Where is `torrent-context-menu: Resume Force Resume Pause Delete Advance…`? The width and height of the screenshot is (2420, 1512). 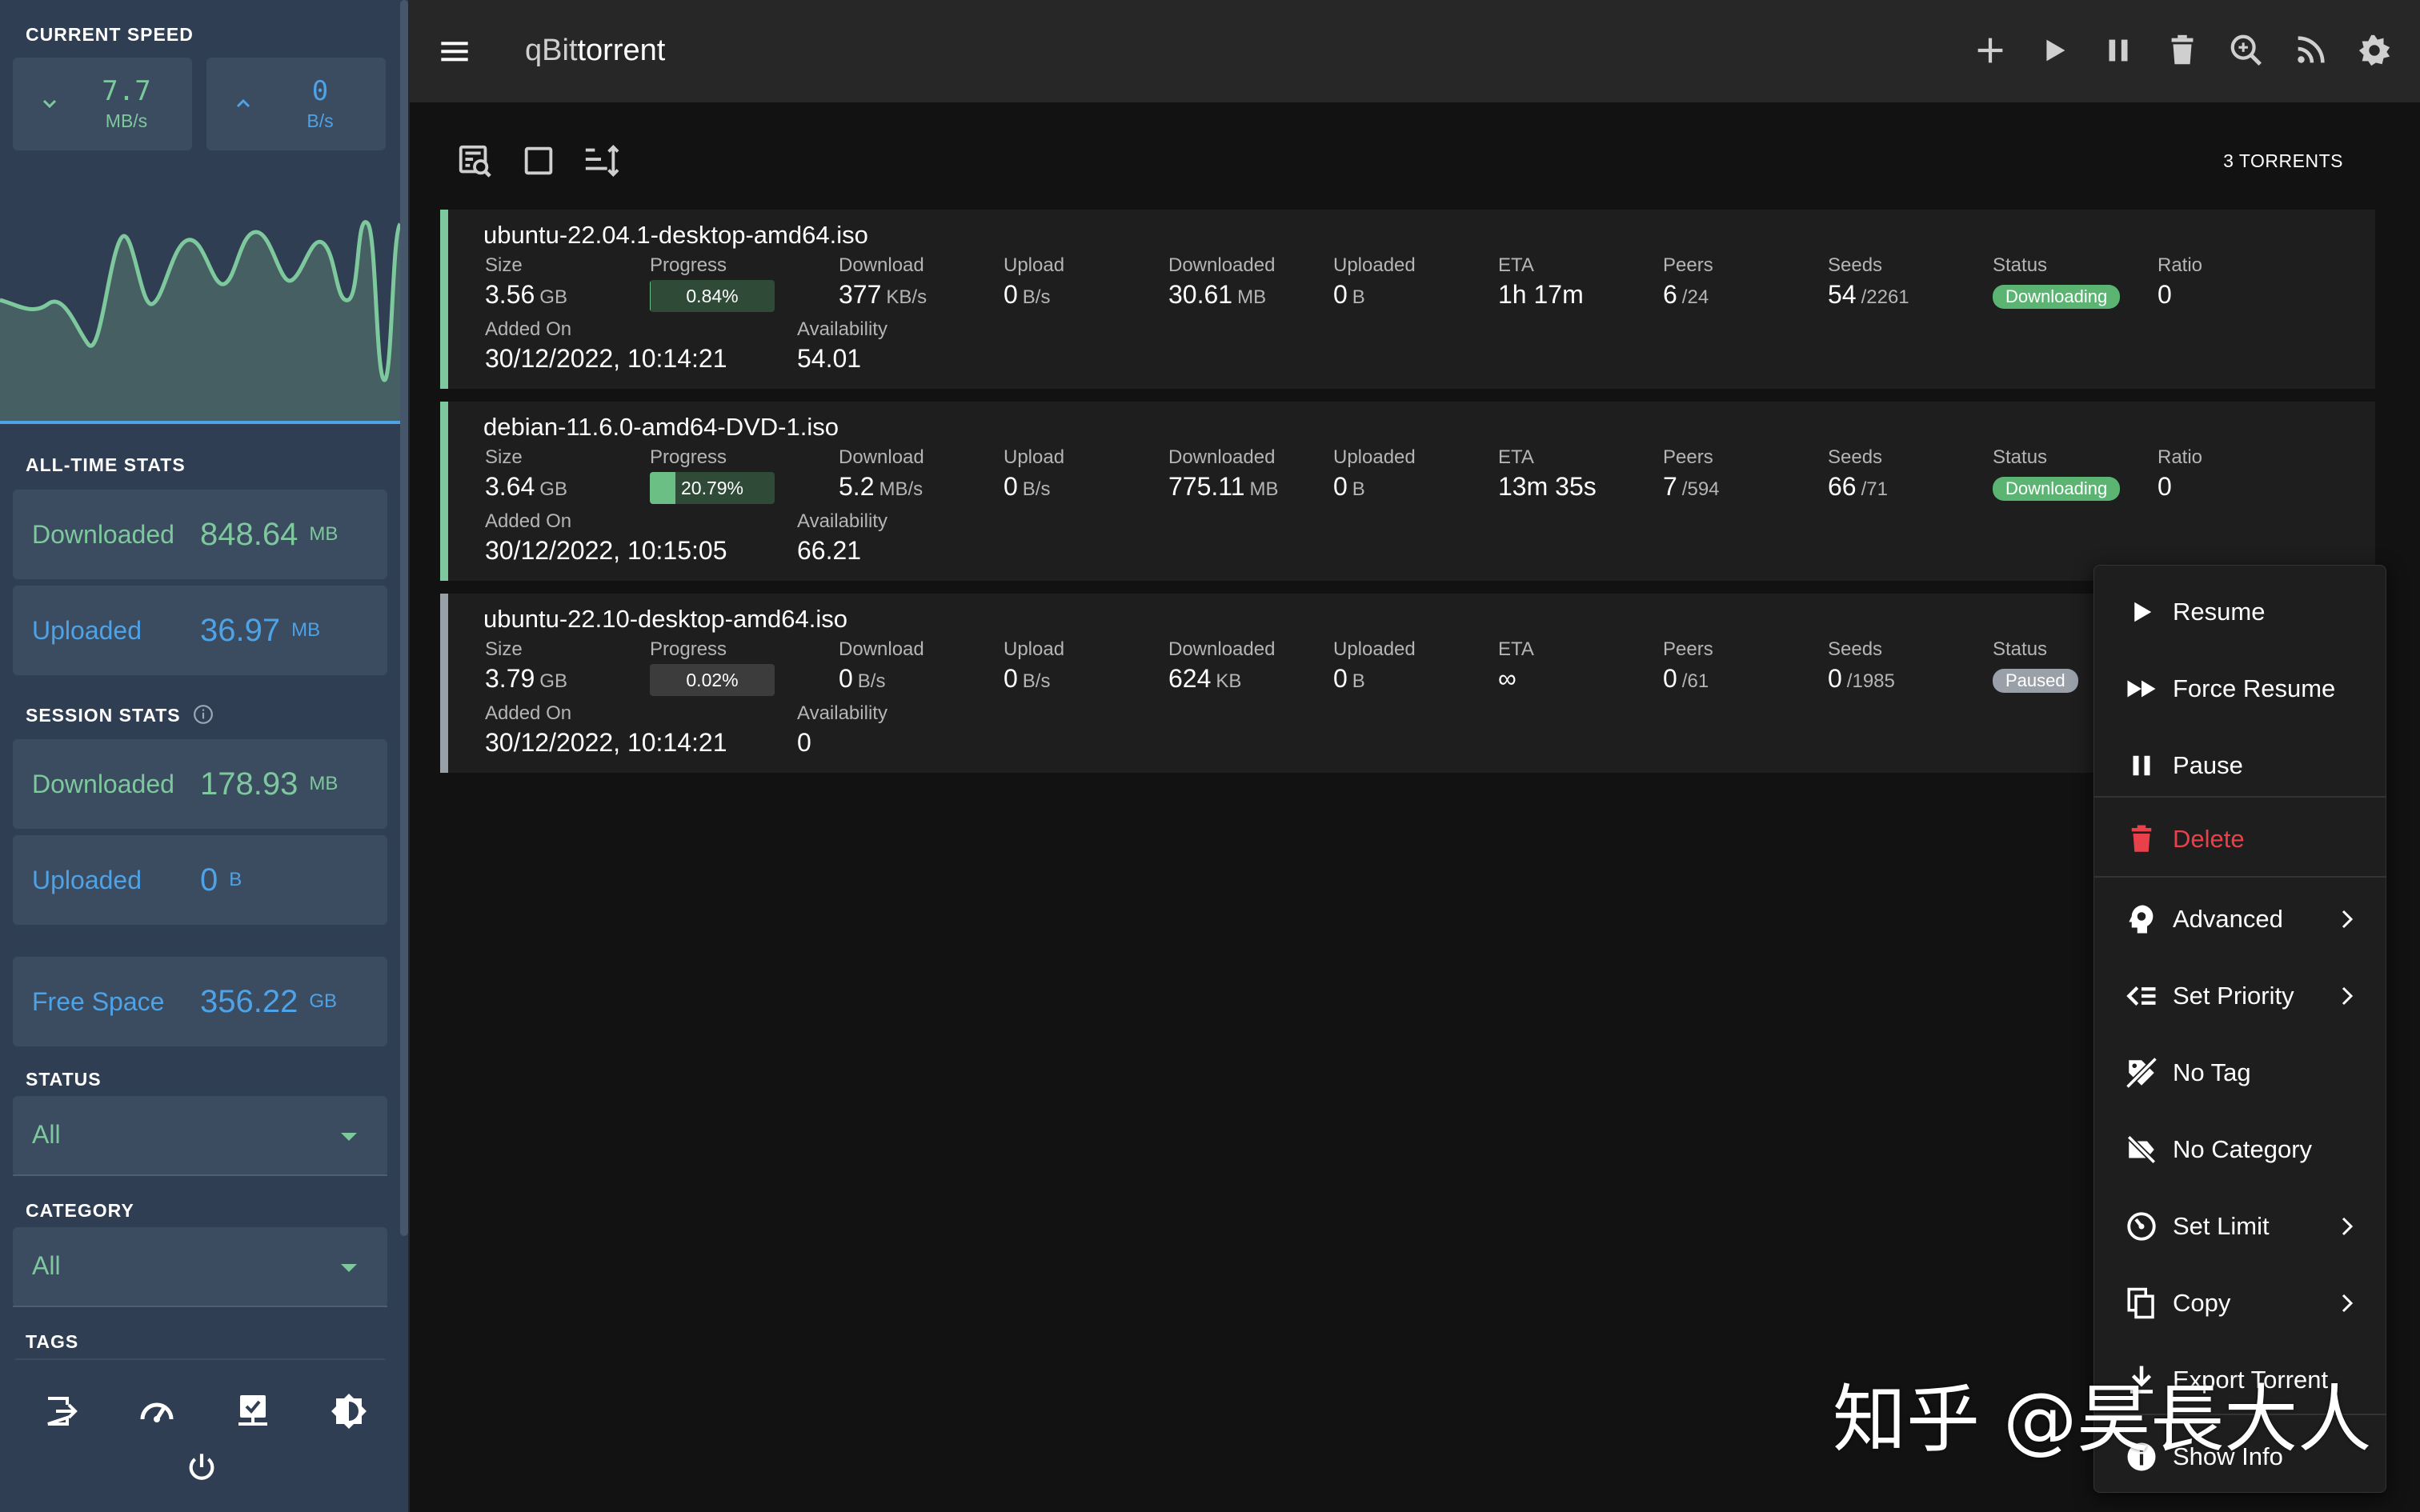
torrent-context-menu: Resume Force Resume Pause Delete Advance… is located at coordinates (2239, 1029).